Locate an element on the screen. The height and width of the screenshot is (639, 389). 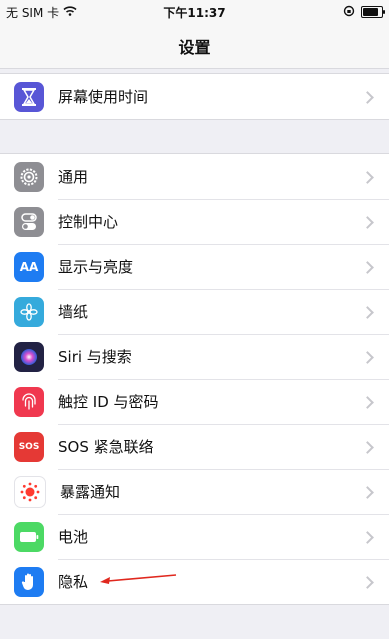
navigation-bar: 设置 is located at coordinates (194, 46).